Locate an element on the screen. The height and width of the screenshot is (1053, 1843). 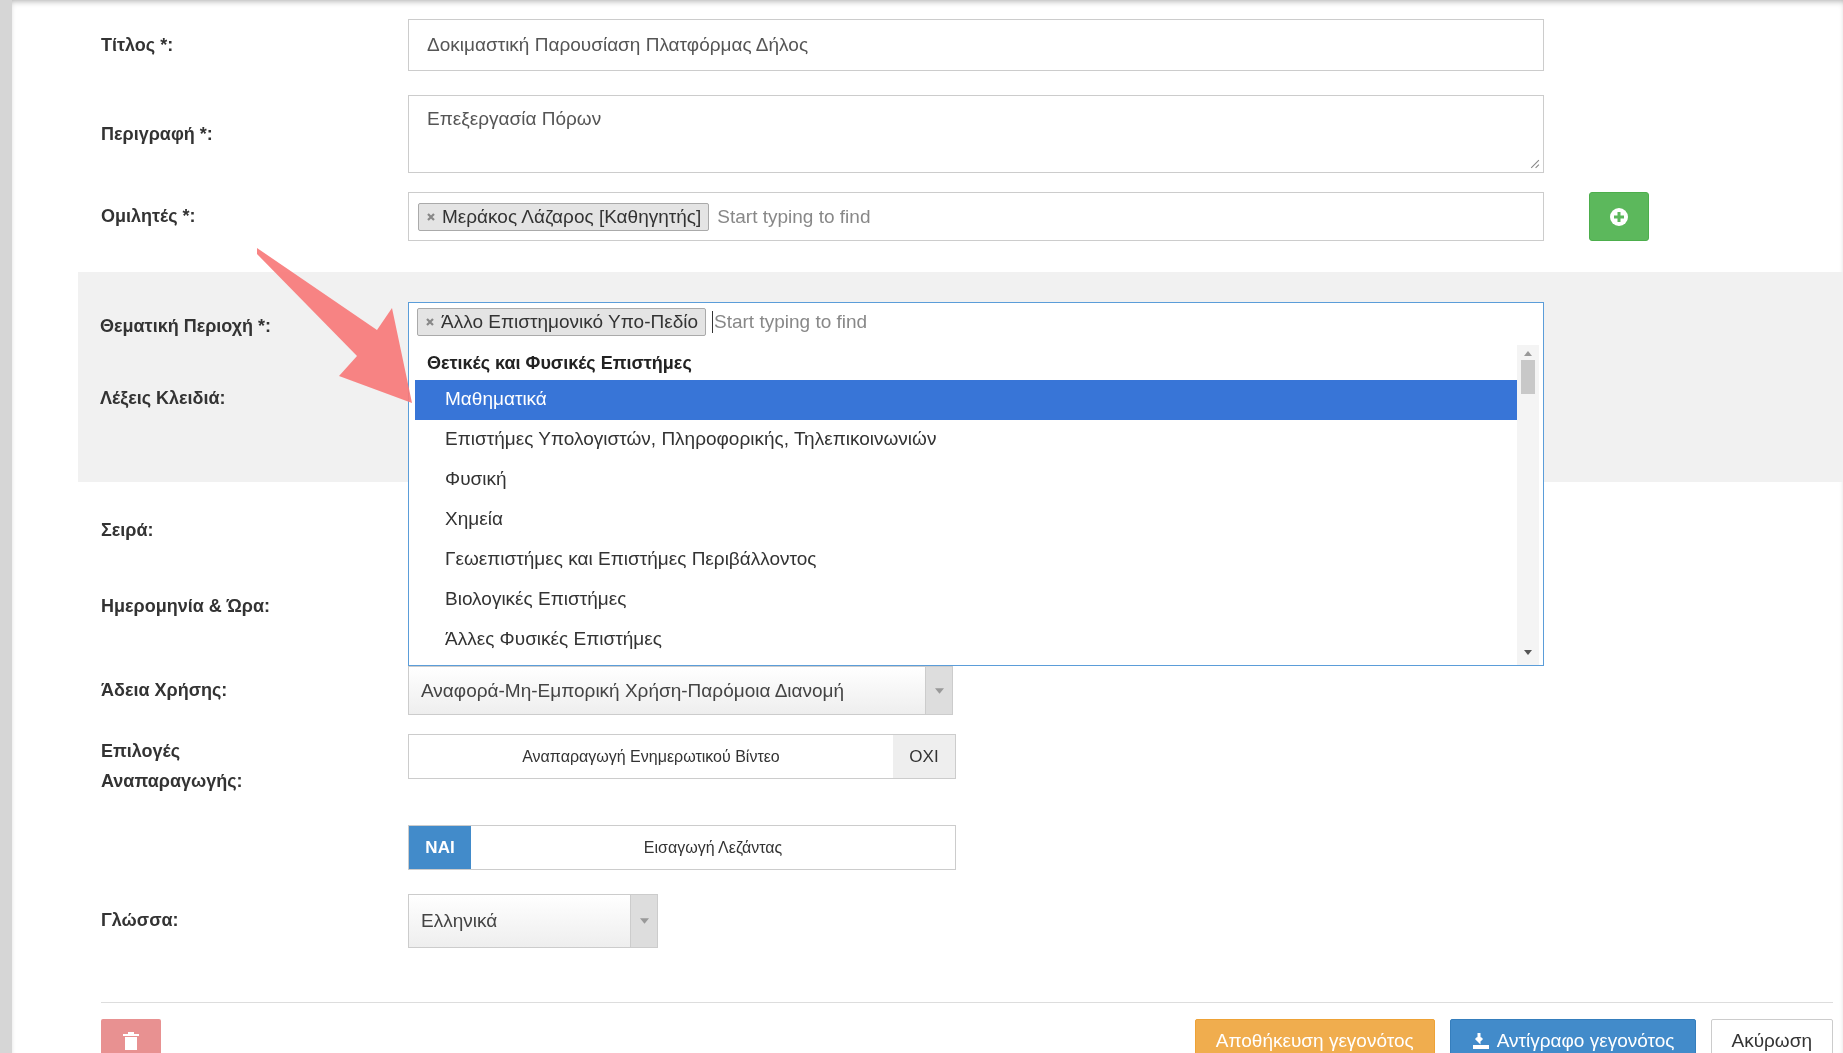
speakers-input: Μεράκος Λάζαρος [Καθηγητής] Start typing to find is located at coordinates (976, 216).